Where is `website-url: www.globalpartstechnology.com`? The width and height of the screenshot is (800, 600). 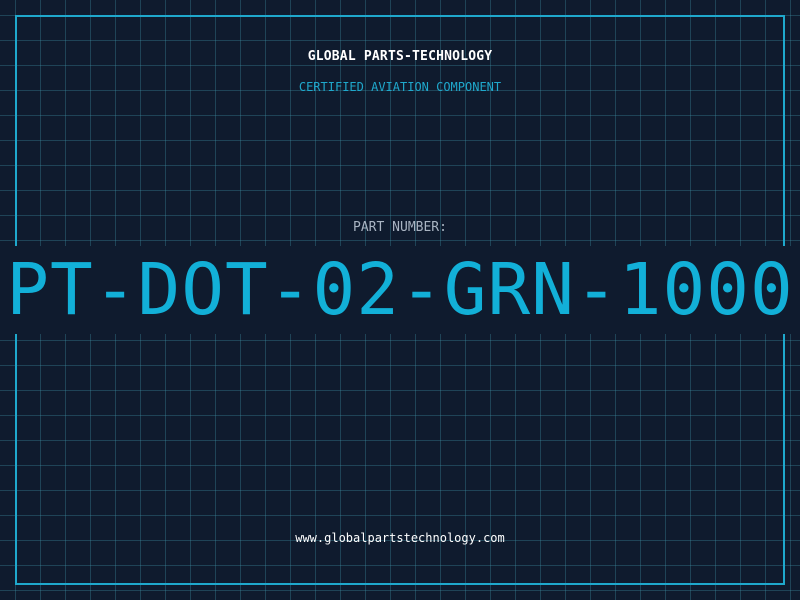
website-url: www.globalpartstechnology.com is located at coordinates (400, 538).